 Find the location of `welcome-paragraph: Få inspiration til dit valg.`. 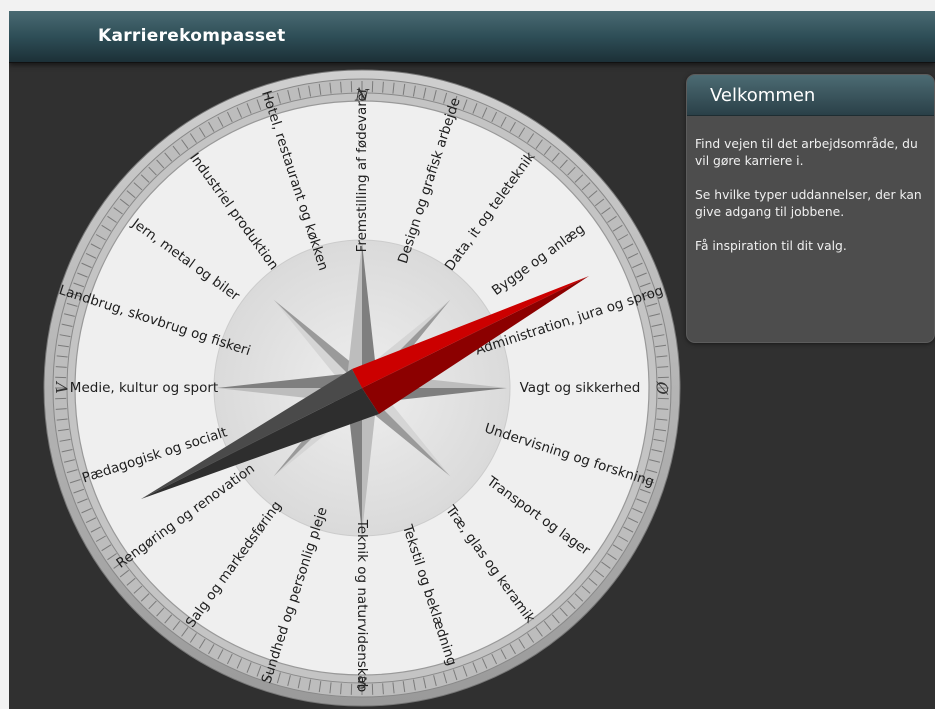

welcome-paragraph: Få inspiration til dit valg. is located at coordinates (771, 246).